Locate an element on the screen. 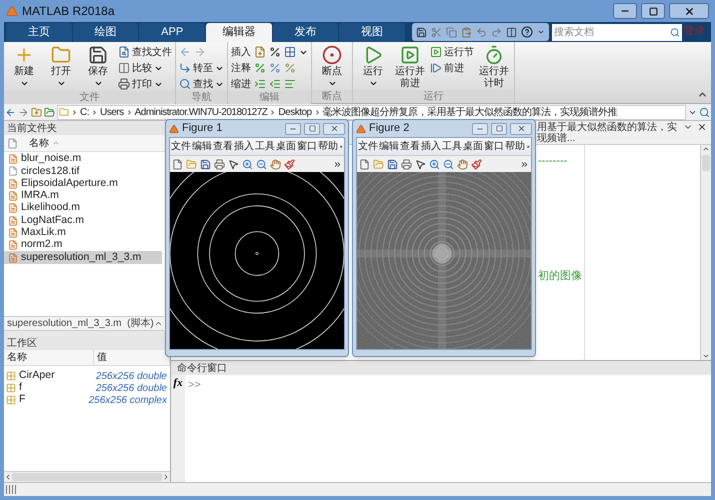  ribbon-button: 新建 is located at coordinates (24, 68).